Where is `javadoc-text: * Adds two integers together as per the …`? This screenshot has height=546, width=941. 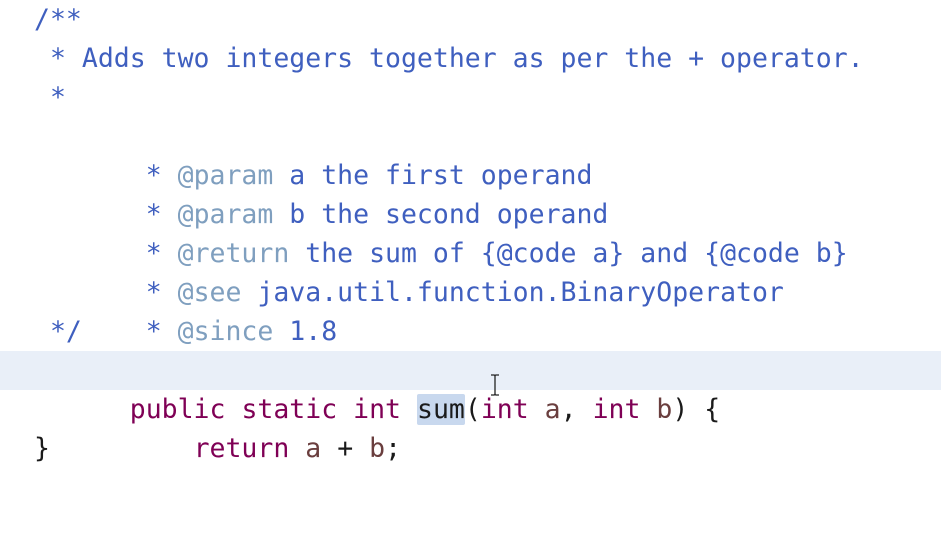
javadoc-text: * Adds two integers together as per the … is located at coordinates (449, 58).